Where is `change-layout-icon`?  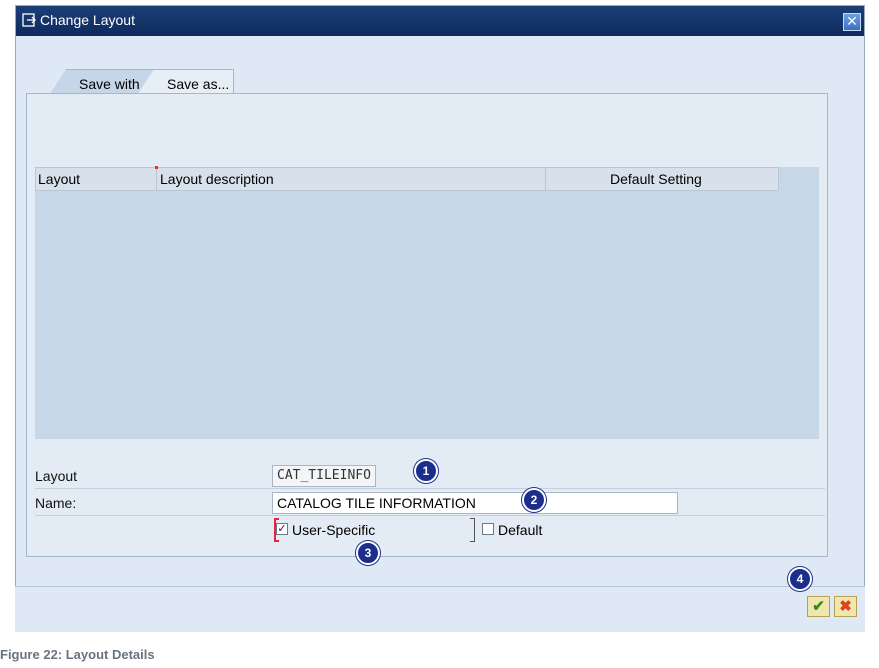
change-layout-icon is located at coordinates (29, 20).